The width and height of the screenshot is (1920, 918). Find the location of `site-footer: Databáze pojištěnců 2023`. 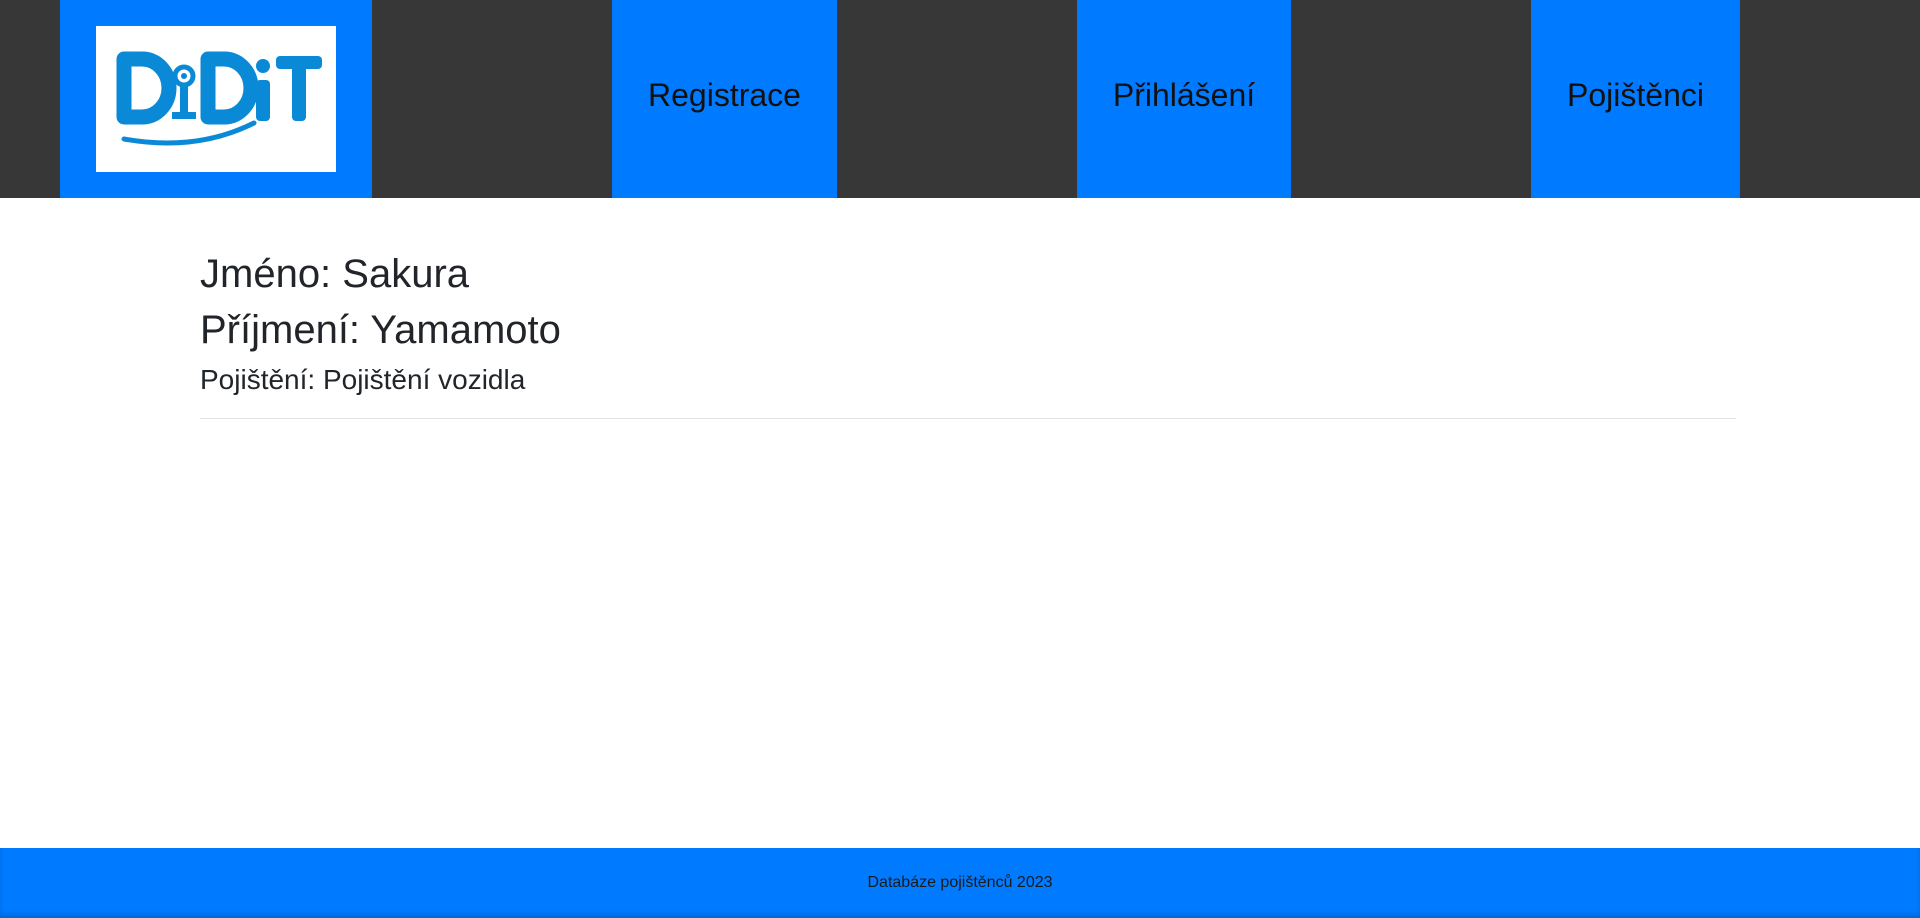

site-footer: Databáze pojištěnců 2023 is located at coordinates (960, 883).